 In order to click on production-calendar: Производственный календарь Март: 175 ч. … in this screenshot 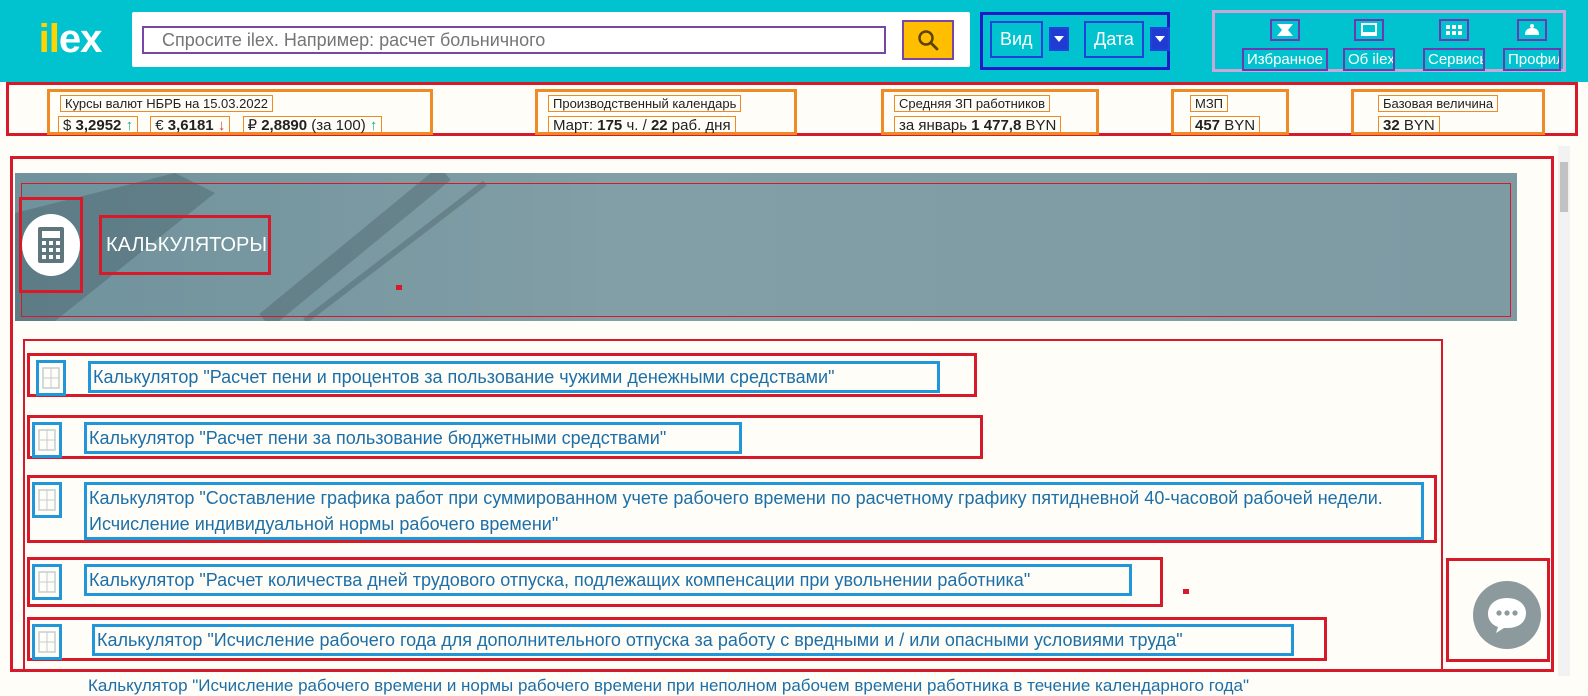, I will do `click(666, 112)`.